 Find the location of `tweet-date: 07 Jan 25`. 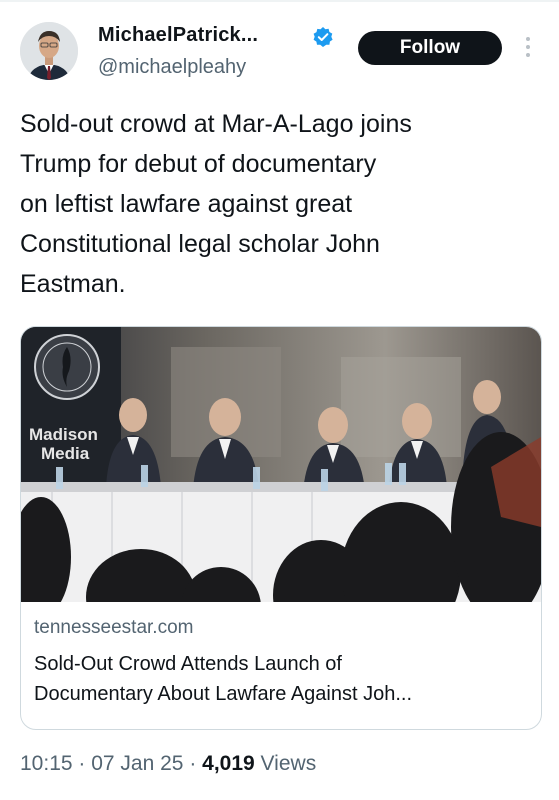

tweet-date: 07 Jan 25 is located at coordinates (137, 763).